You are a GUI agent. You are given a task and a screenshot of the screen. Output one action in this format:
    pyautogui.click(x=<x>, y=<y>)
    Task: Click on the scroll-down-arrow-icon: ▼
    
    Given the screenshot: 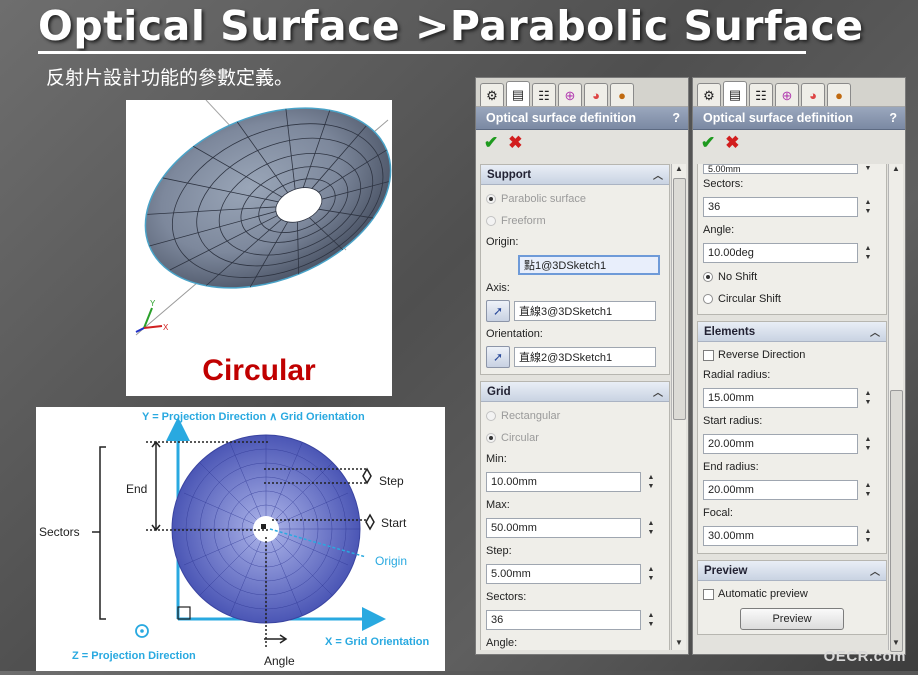 What is the action you would take?
    pyautogui.click(x=679, y=644)
    